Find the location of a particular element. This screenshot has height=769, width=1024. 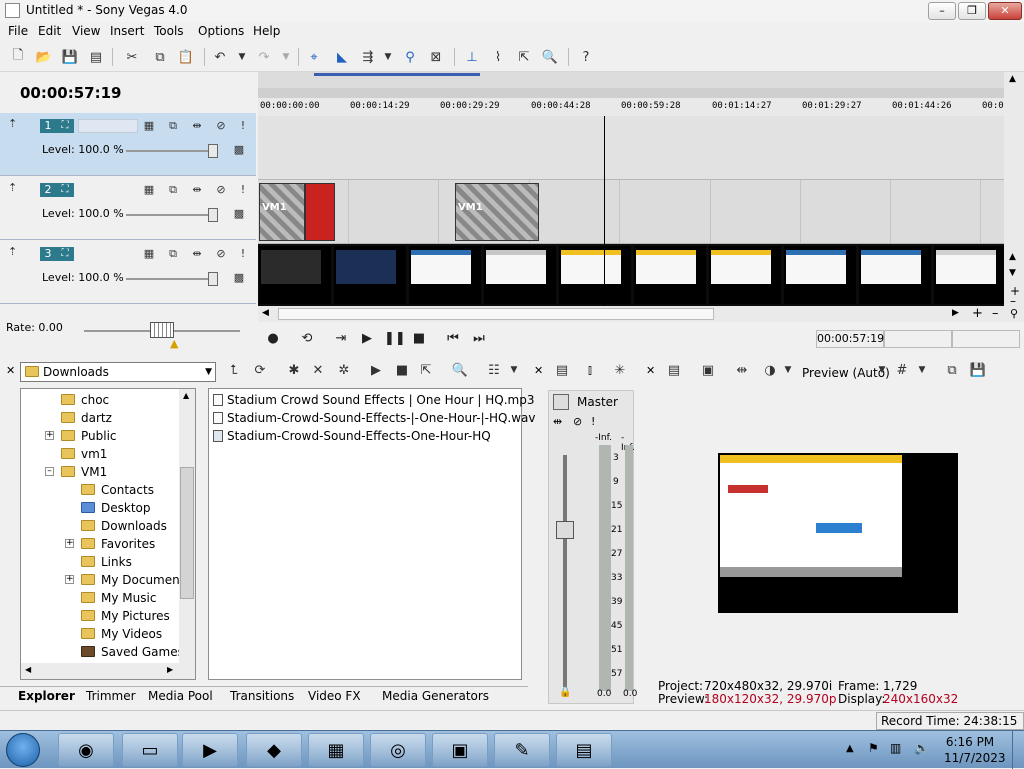

tree-item: My Videos is located at coordinates (121, 634).